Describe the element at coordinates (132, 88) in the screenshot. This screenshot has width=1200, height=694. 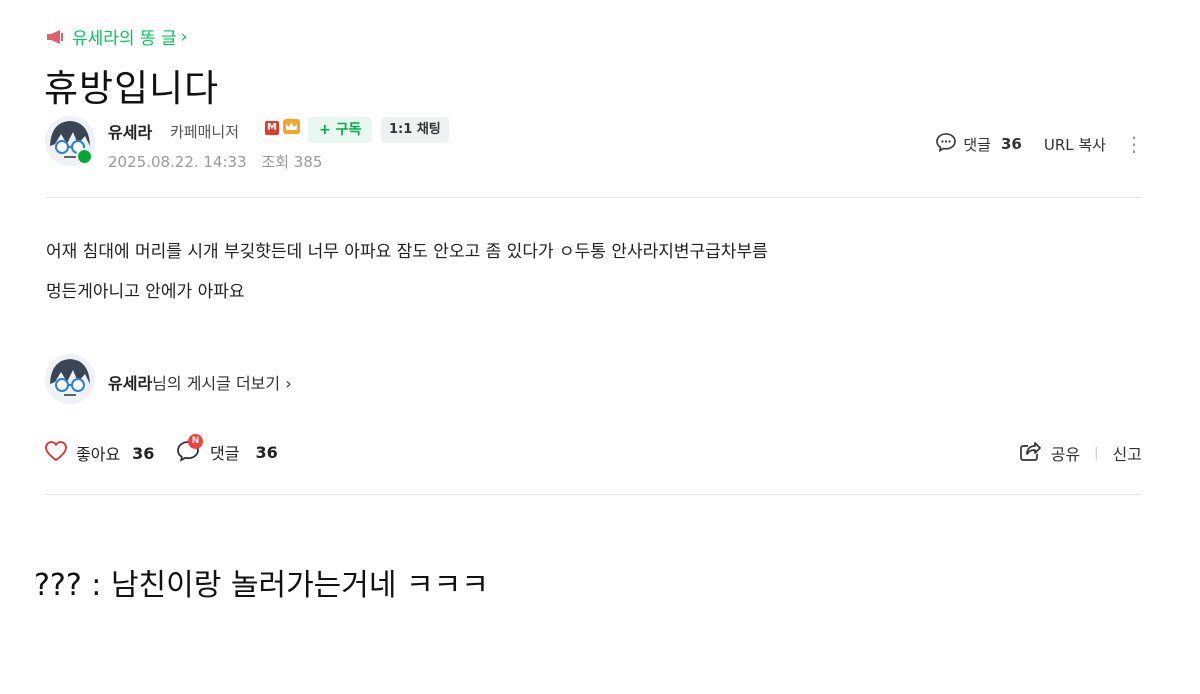
I see `post-title: 휴방입니다` at that location.